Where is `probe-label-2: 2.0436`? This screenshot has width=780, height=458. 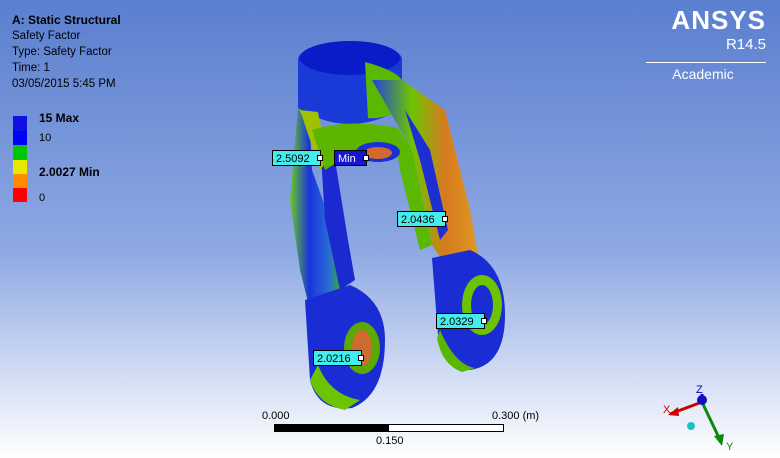 probe-label-2: 2.0436 is located at coordinates (422, 219).